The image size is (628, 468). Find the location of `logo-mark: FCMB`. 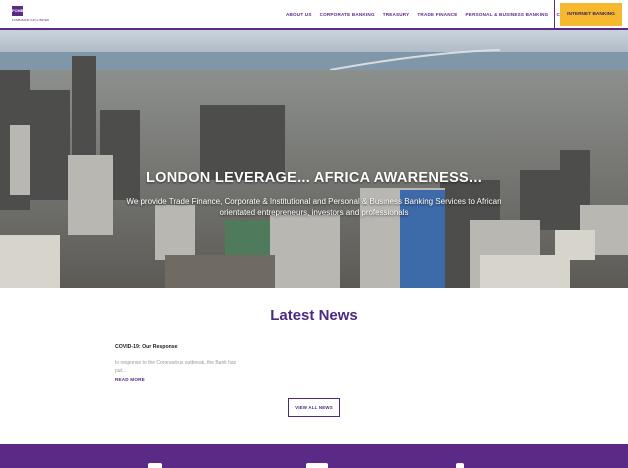

logo-mark: FCMB is located at coordinates (18, 11).